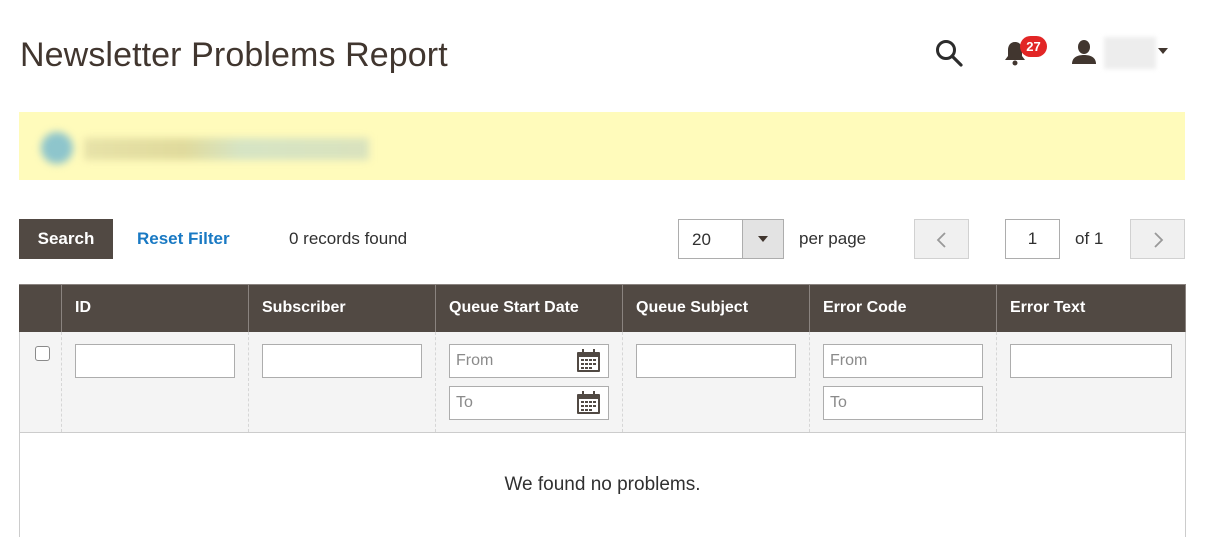 This screenshot has height=537, width=1222. Describe the element at coordinates (183, 239) in the screenshot. I see `reset-filter-link: Reset Filter` at that location.